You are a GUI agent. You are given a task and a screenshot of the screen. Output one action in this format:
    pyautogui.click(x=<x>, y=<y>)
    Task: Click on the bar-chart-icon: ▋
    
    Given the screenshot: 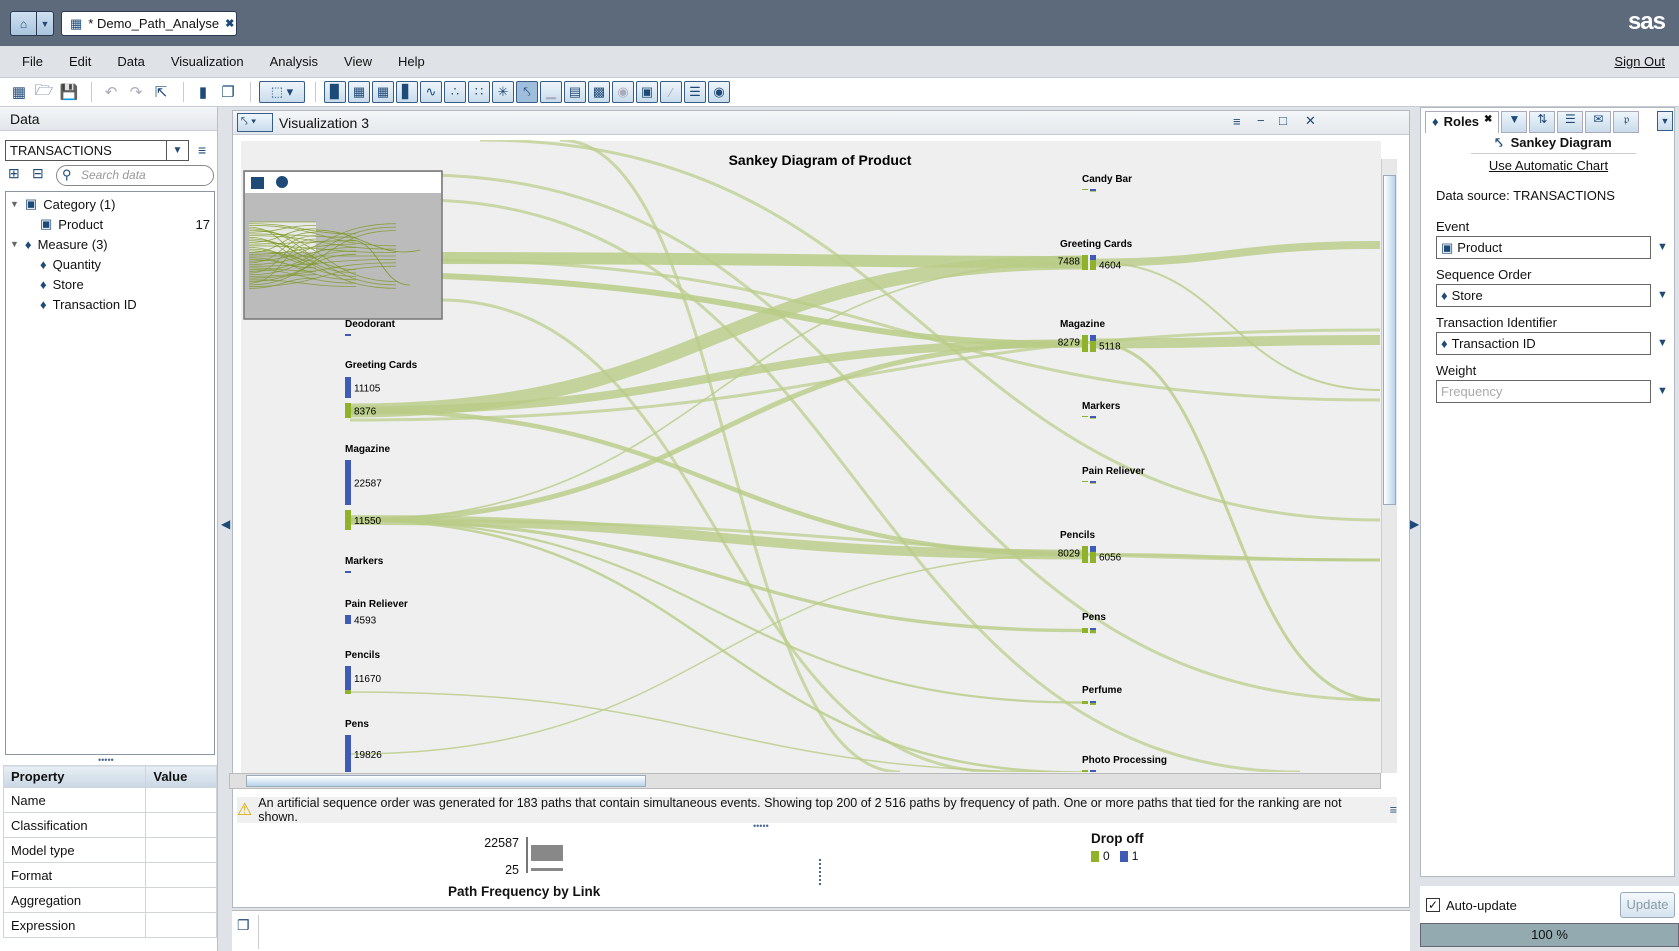 What is the action you would take?
    pyautogui.click(x=407, y=92)
    